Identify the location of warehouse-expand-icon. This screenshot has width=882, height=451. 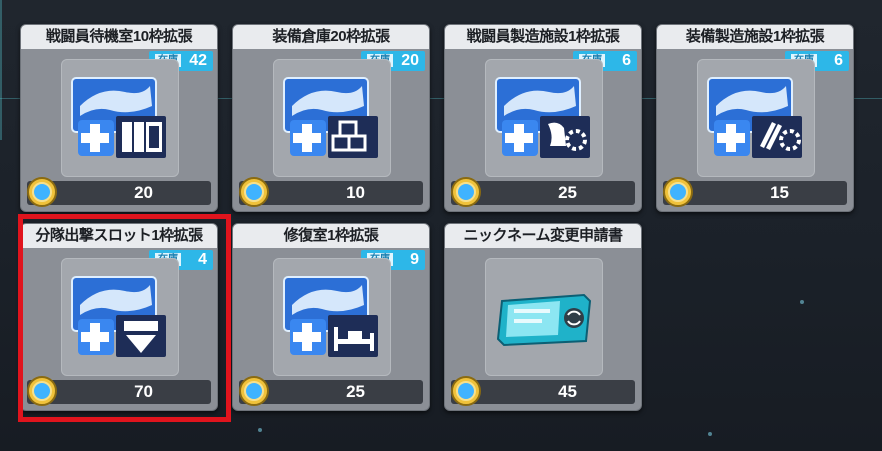
(330, 117).